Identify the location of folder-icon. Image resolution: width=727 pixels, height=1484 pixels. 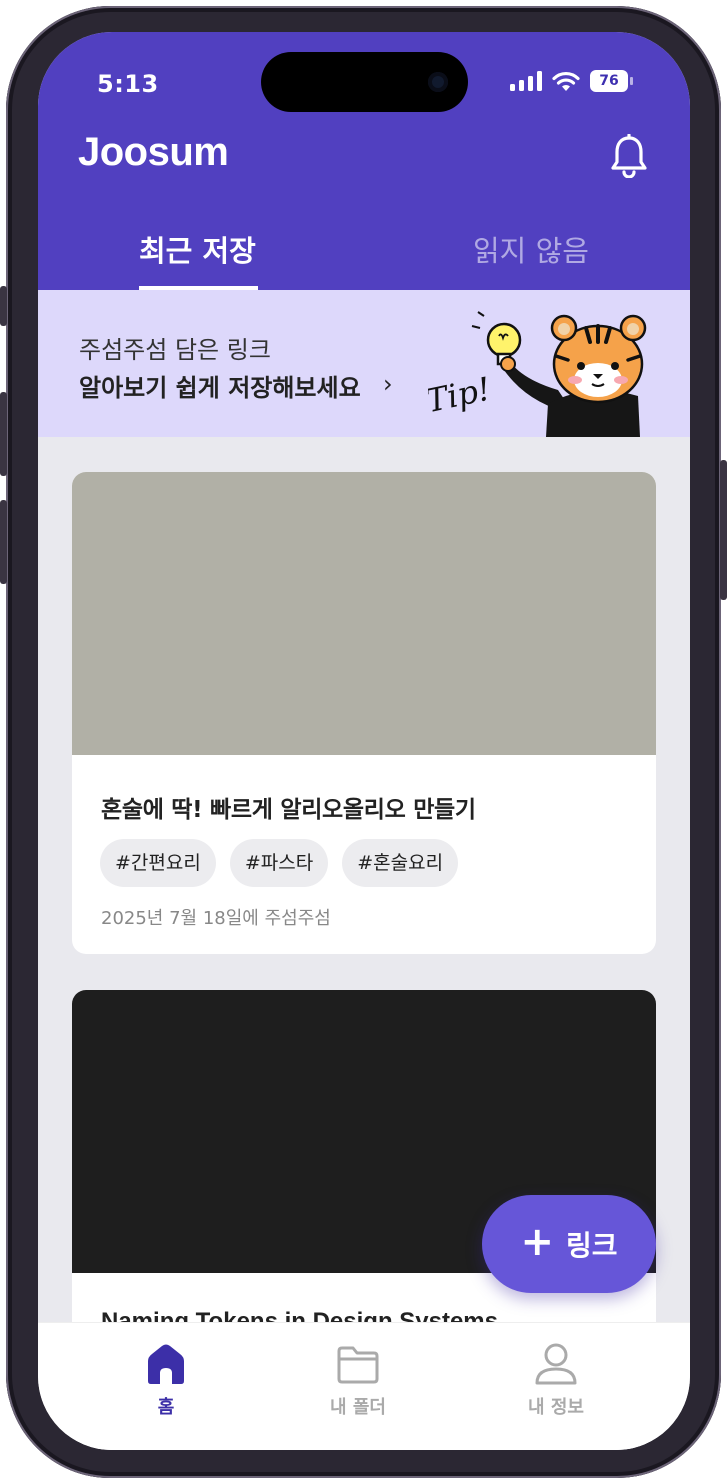
(358, 1365).